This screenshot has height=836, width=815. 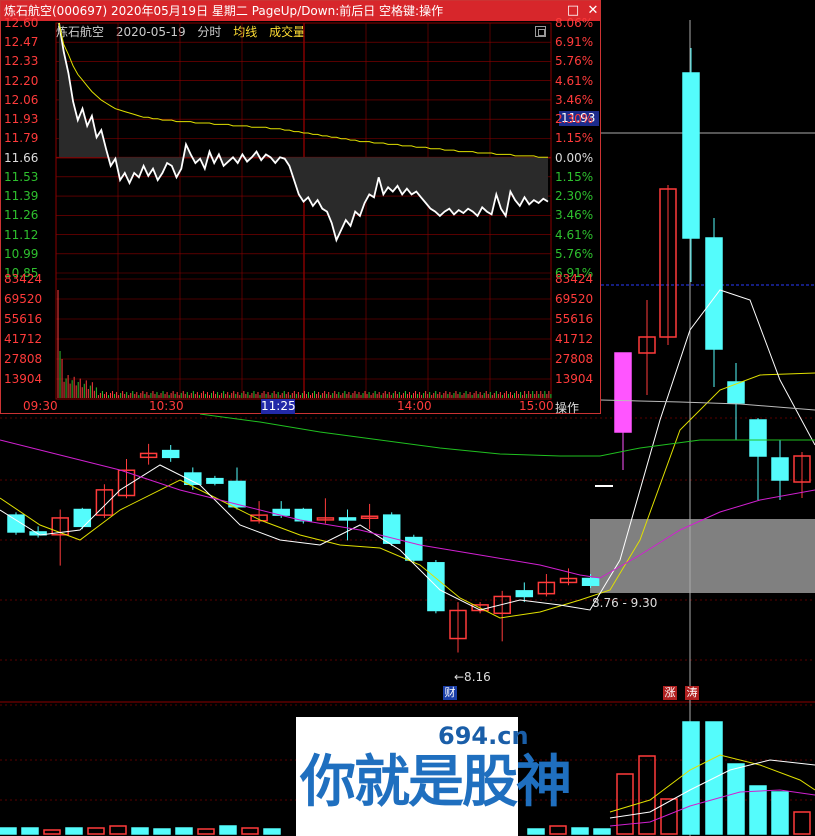 What do you see at coordinates (692, 693) in the screenshot?
I see `badge-surge: 涛` at bounding box center [692, 693].